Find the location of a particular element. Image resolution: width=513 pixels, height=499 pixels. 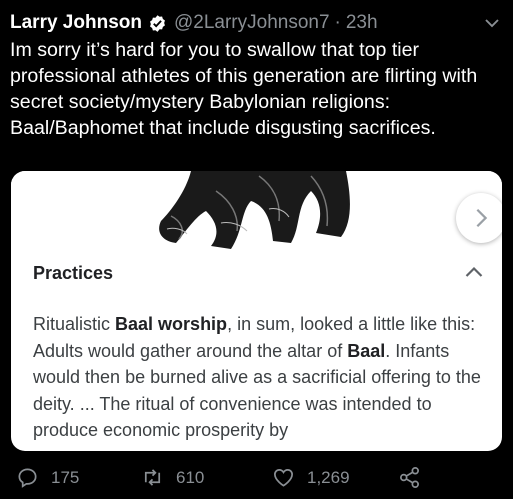

tweet-time: 23h is located at coordinates (362, 23).